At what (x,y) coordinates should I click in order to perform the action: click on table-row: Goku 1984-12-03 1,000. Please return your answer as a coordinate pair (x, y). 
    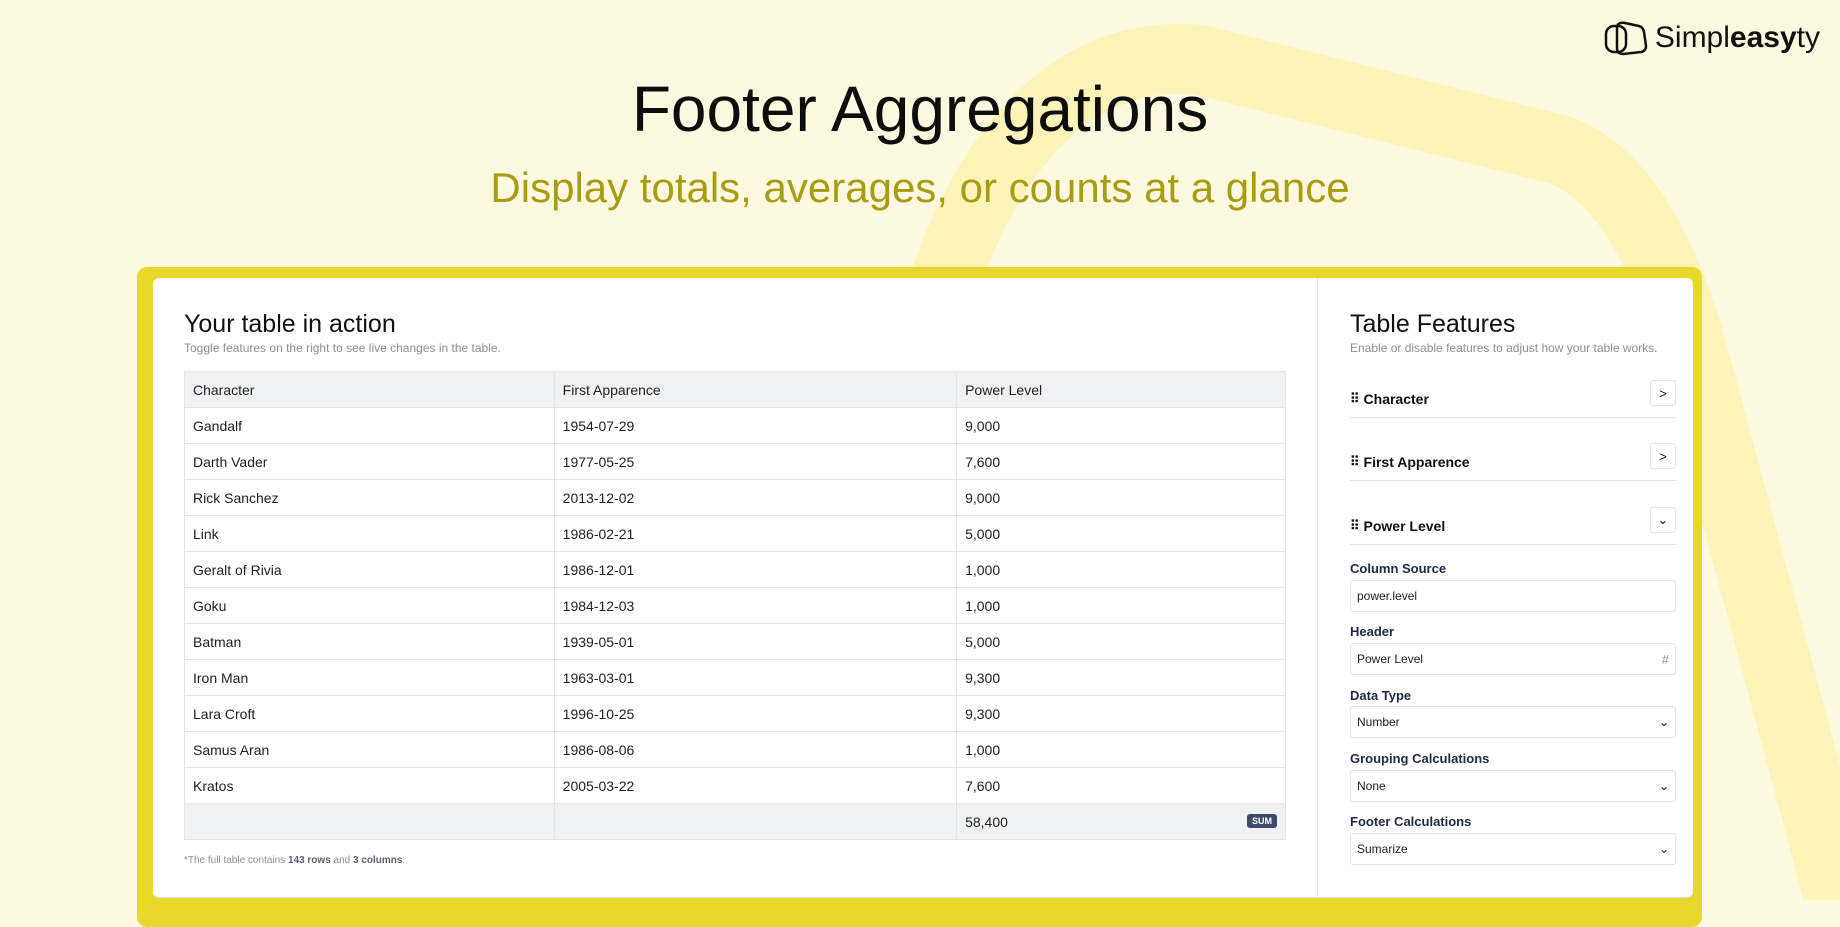
    Looking at the image, I should click on (735, 605).